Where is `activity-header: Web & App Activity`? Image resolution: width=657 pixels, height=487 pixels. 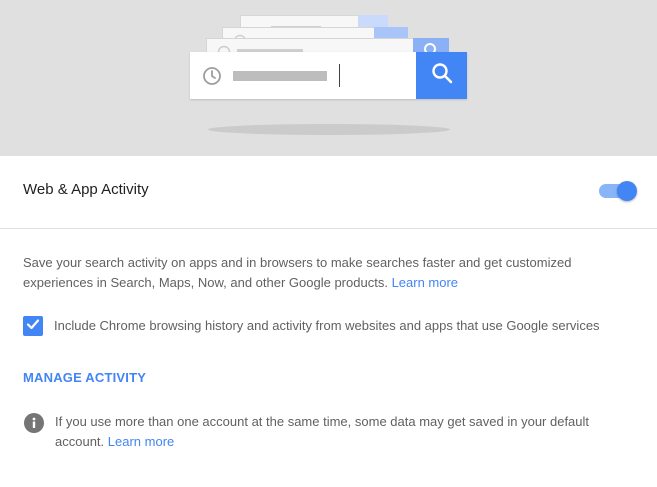 activity-header: Web & App Activity is located at coordinates (328, 192).